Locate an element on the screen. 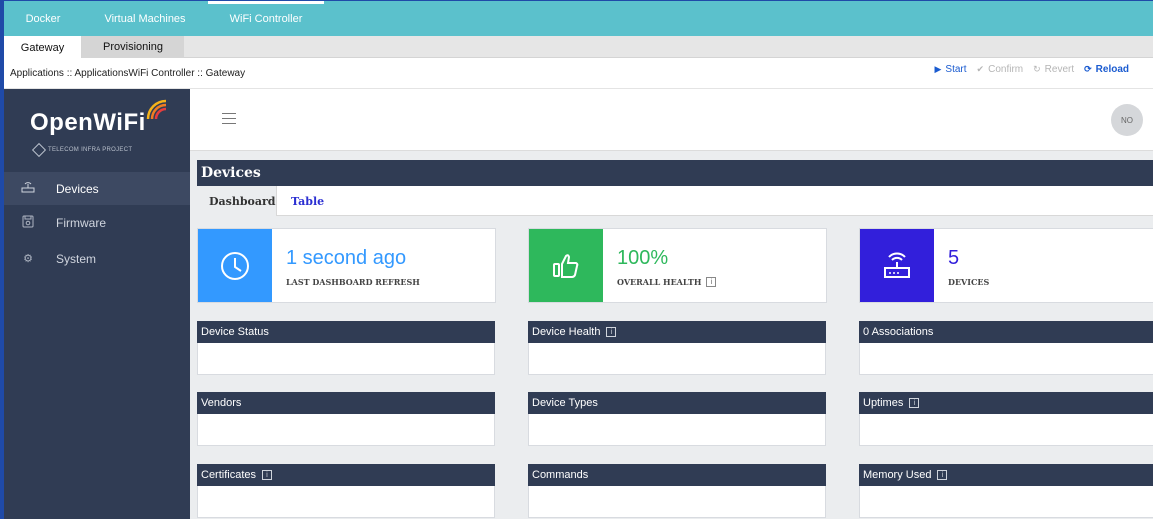  panel-header: Device Types is located at coordinates (677, 403).